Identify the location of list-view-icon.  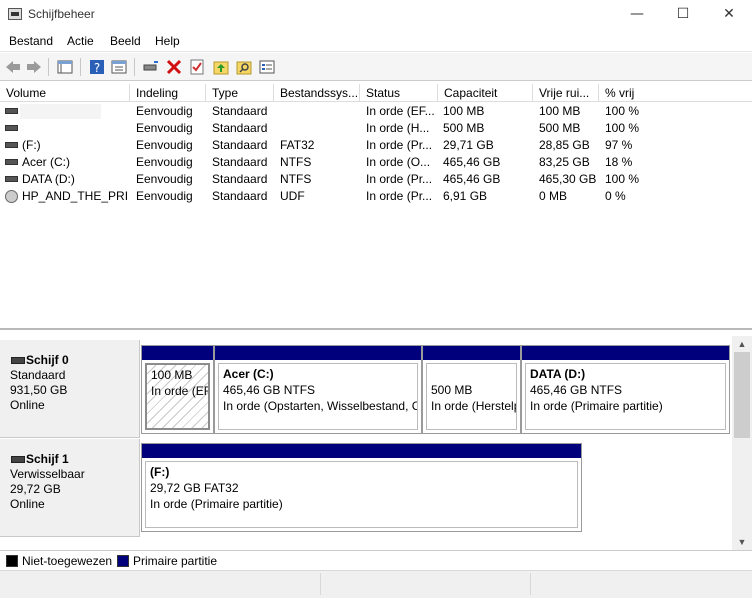
(65, 67).